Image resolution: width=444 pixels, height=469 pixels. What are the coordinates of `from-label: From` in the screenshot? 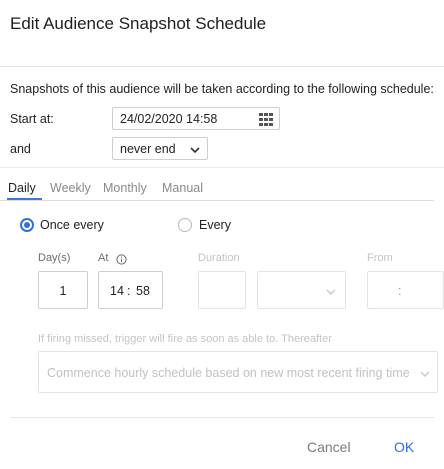 It's located at (380, 258).